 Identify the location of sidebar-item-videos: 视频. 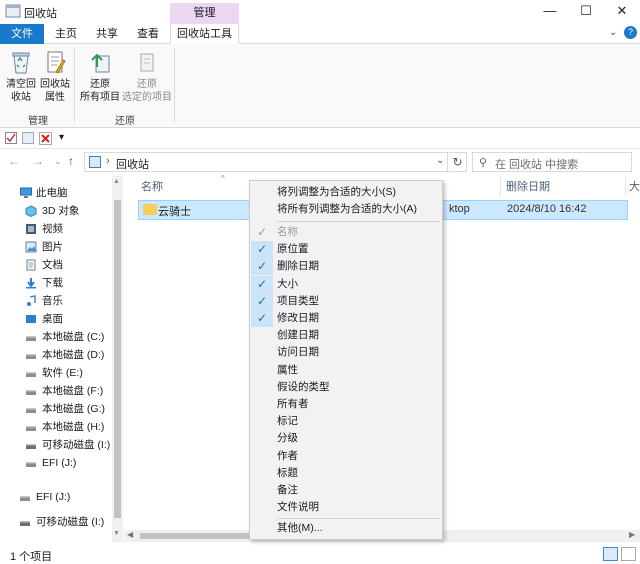
(56, 229).